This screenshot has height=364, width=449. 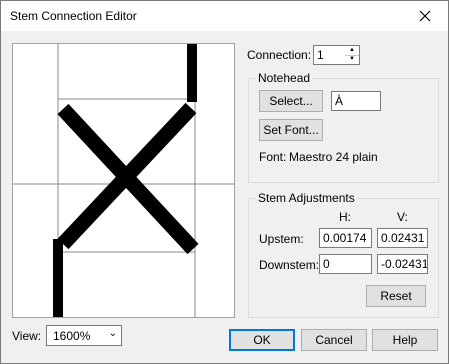 I want to click on reset-button: Reset, so click(x=396, y=296).